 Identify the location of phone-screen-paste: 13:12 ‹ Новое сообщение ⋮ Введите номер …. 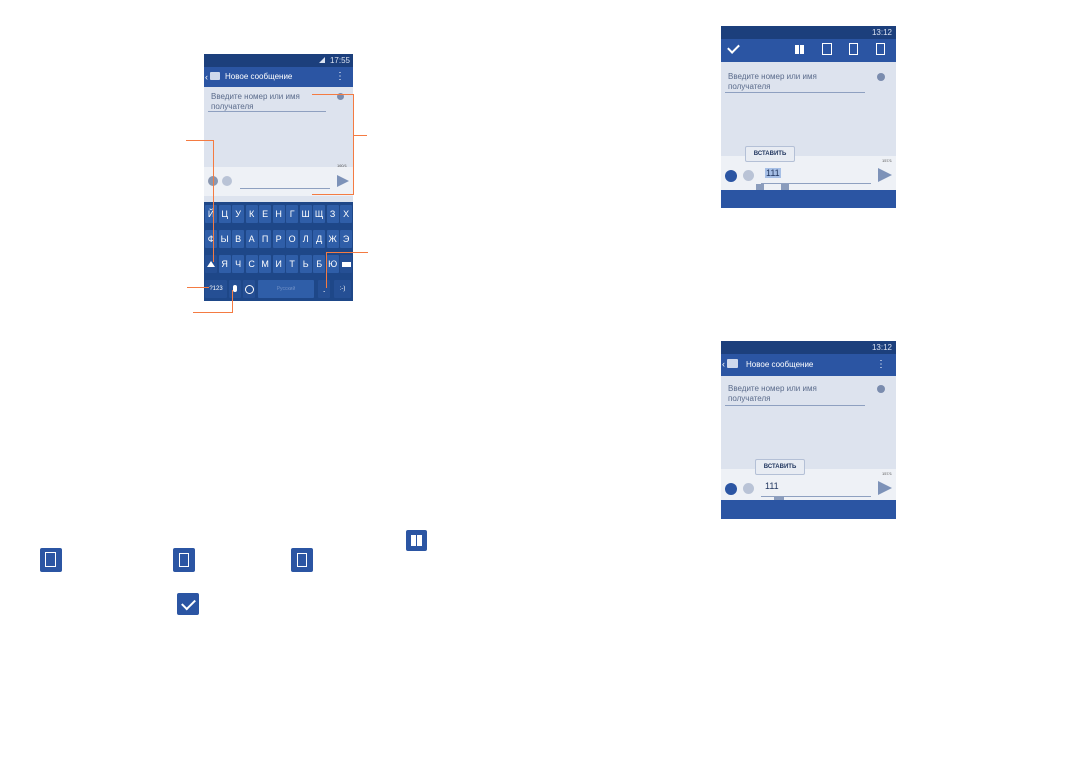
(808, 430).